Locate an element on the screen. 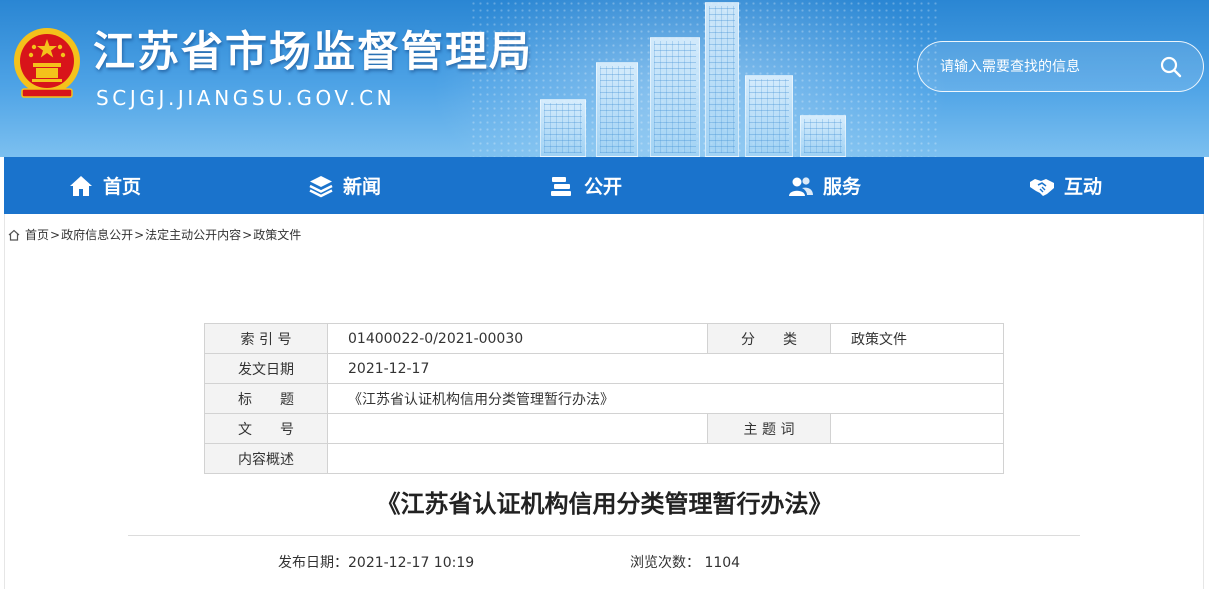 This screenshot has width=1209, height=589. national-emblem-icon is located at coordinates (47, 63).